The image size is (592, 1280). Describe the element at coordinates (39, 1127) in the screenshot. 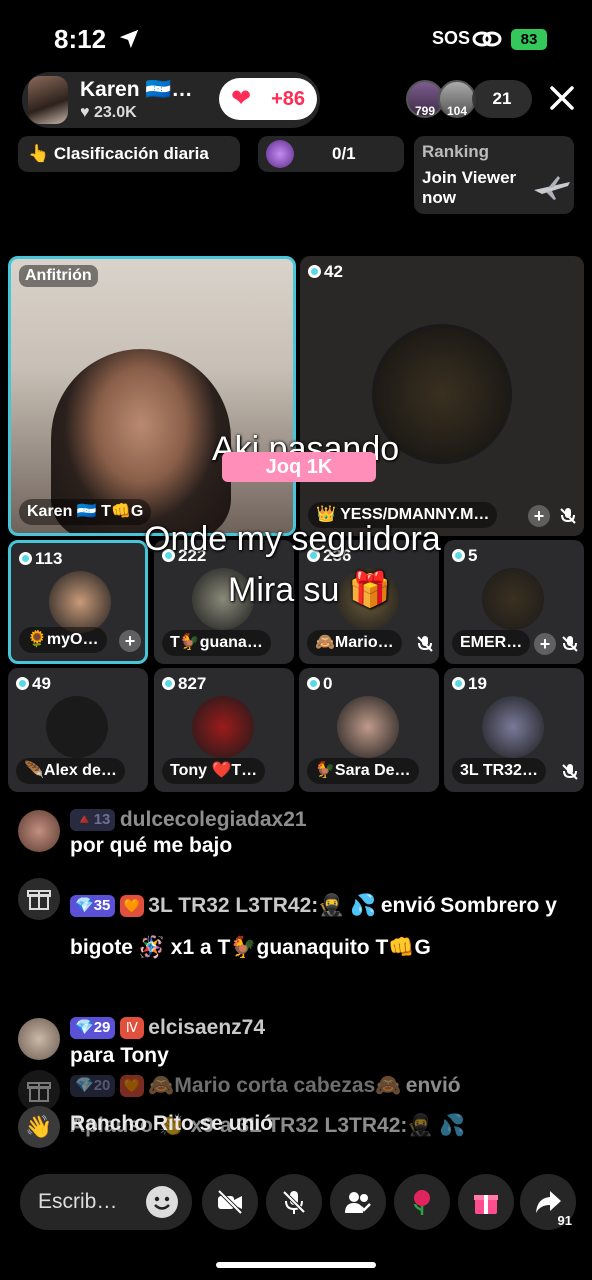

I see `wave-hand-icon: 👋` at that location.